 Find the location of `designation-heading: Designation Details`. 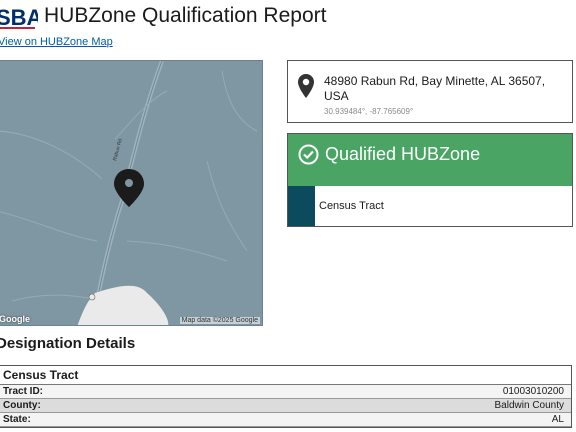

designation-heading: Designation Details is located at coordinates (68, 343).